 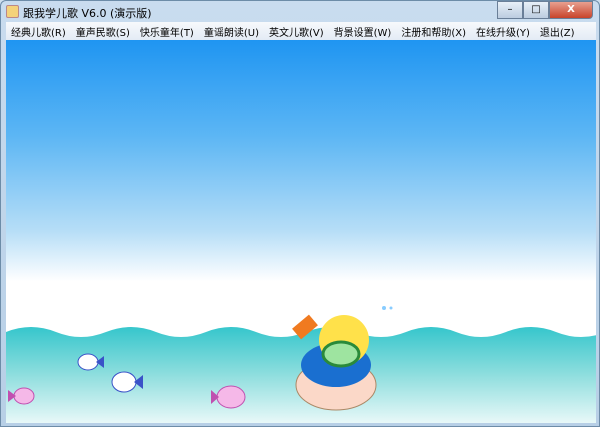 I want to click on menu-folk-songs: 童声民歌(S), so click(x=103, y=31).